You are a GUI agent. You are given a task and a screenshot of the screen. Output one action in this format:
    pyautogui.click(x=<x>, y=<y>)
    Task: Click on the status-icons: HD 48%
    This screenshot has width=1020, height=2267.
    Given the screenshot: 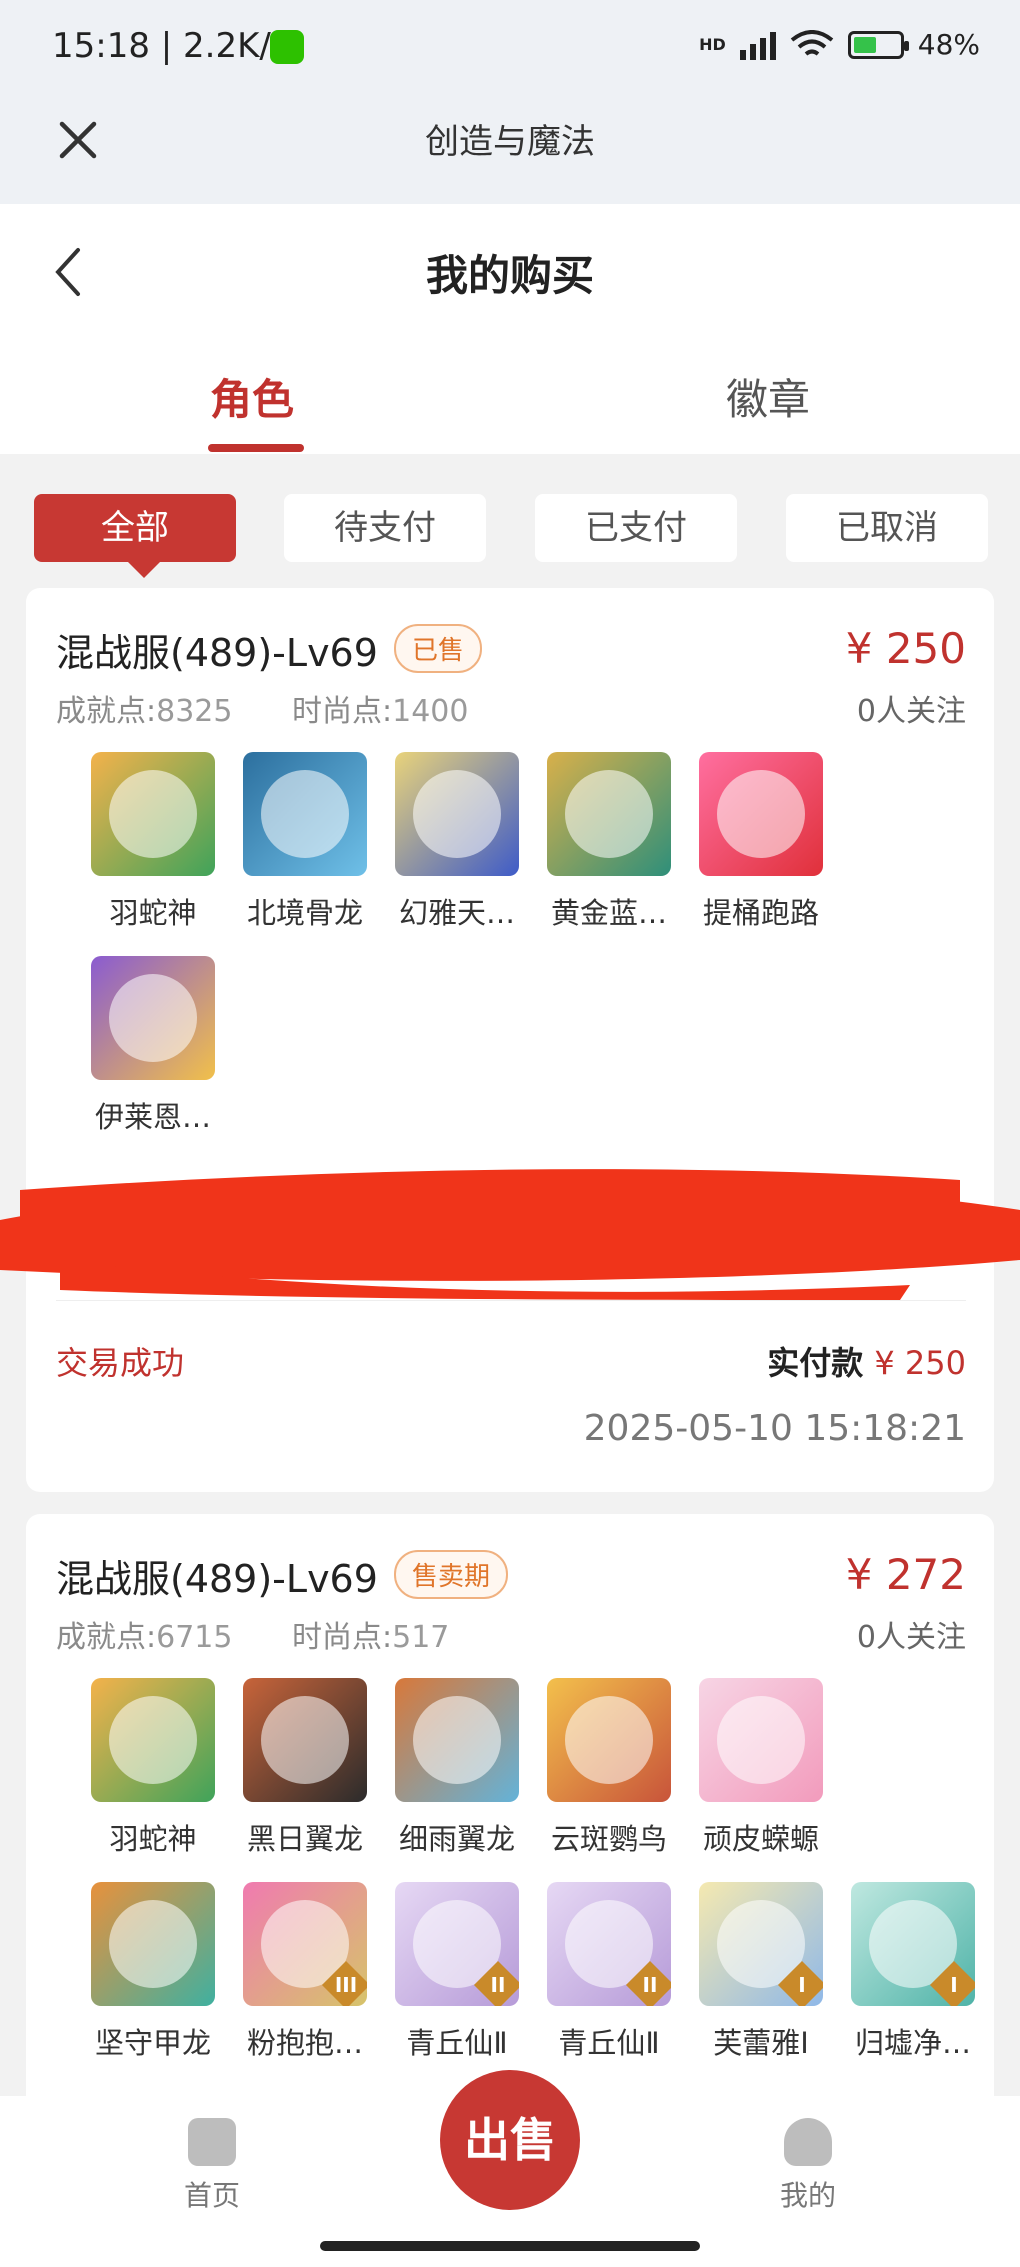 What is the action you would take?
    pyautogui.click(x=839, y=44)
    